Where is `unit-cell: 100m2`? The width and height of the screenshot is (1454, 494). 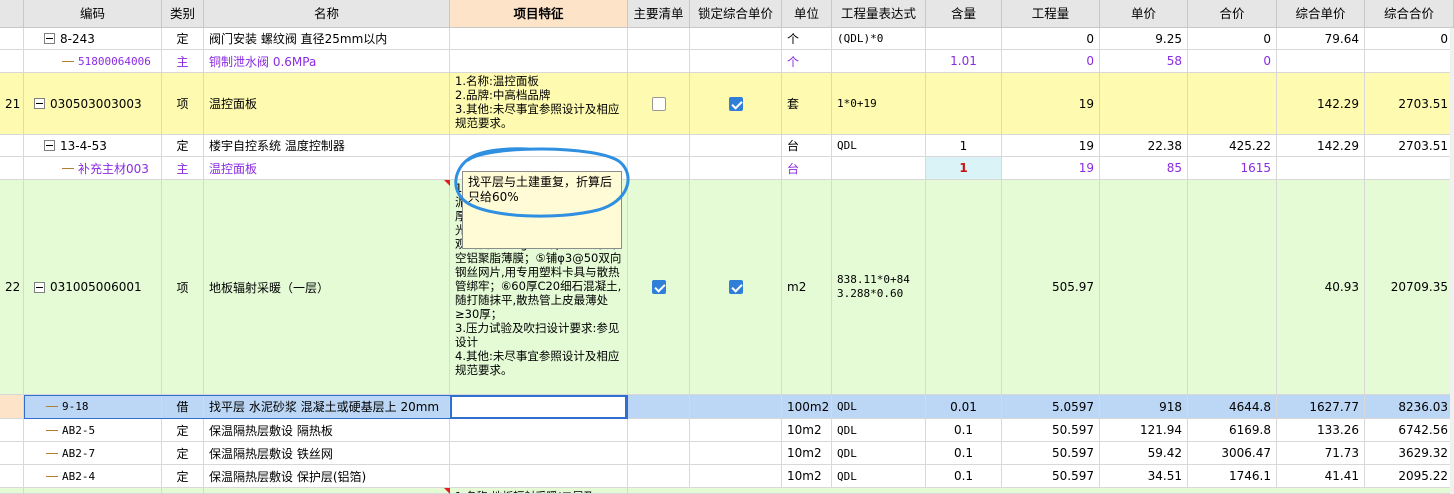
unit-cell: 100m2 is located at coordinates (807, 407).